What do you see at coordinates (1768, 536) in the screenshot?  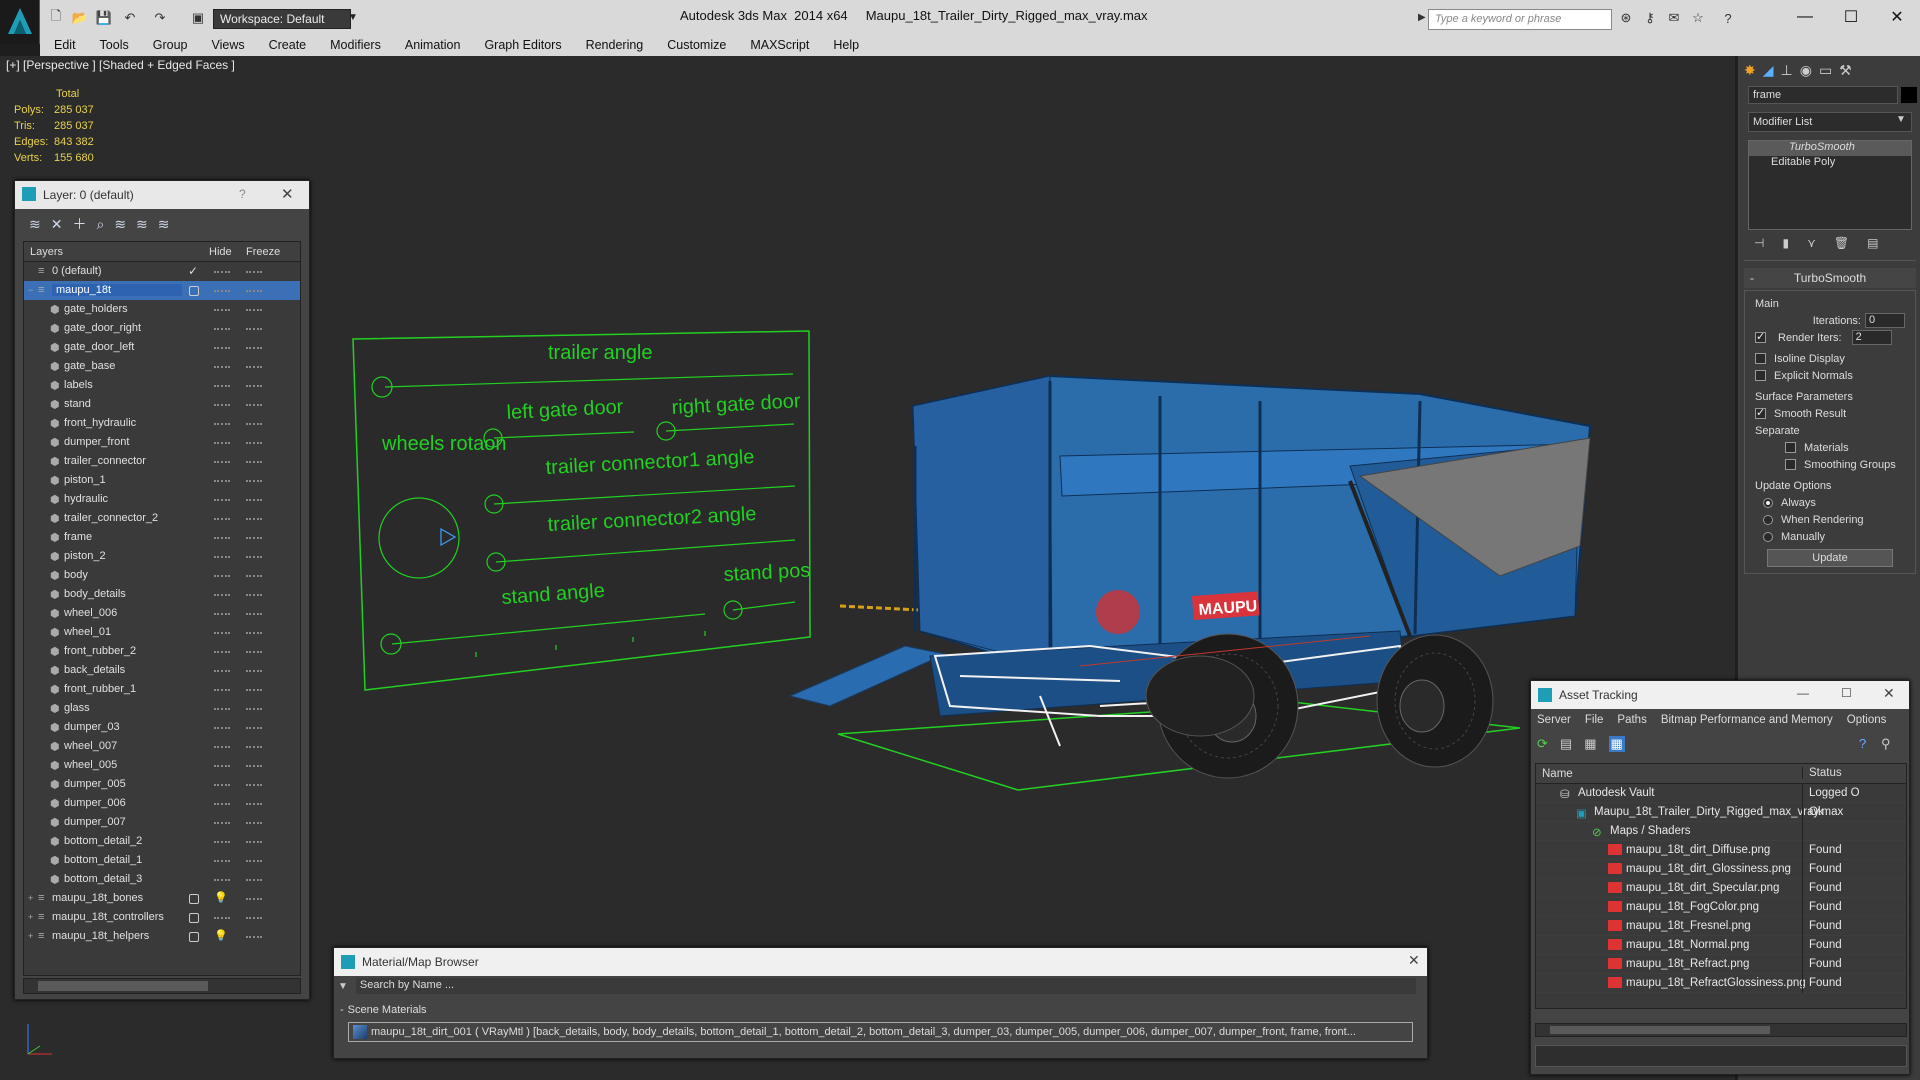 I see `manually-radio` at bounding box center [1768, 536].